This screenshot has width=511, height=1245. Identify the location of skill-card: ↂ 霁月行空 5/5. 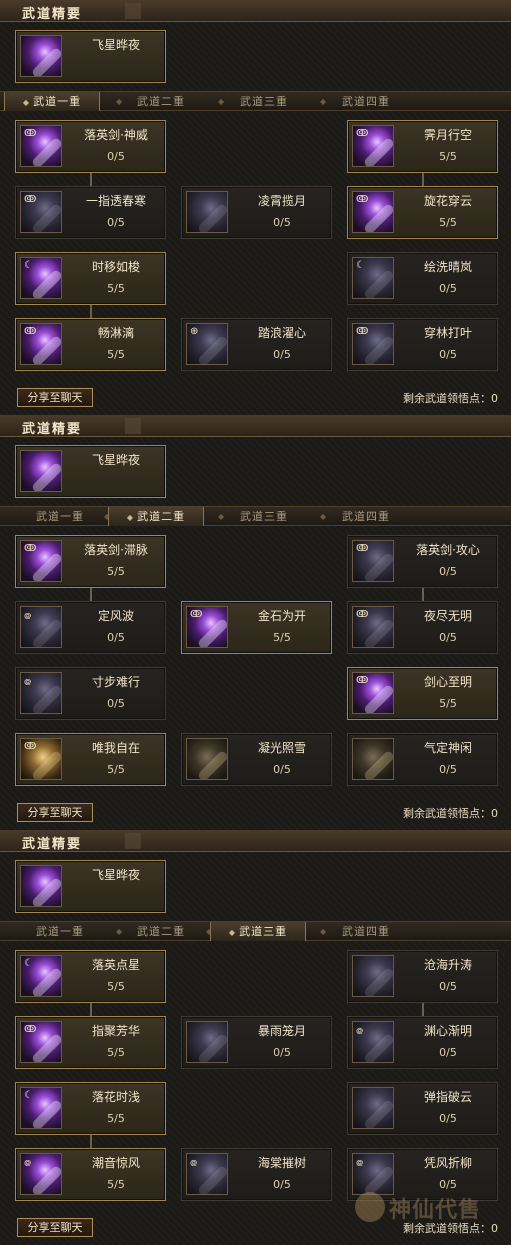
(422, 146).